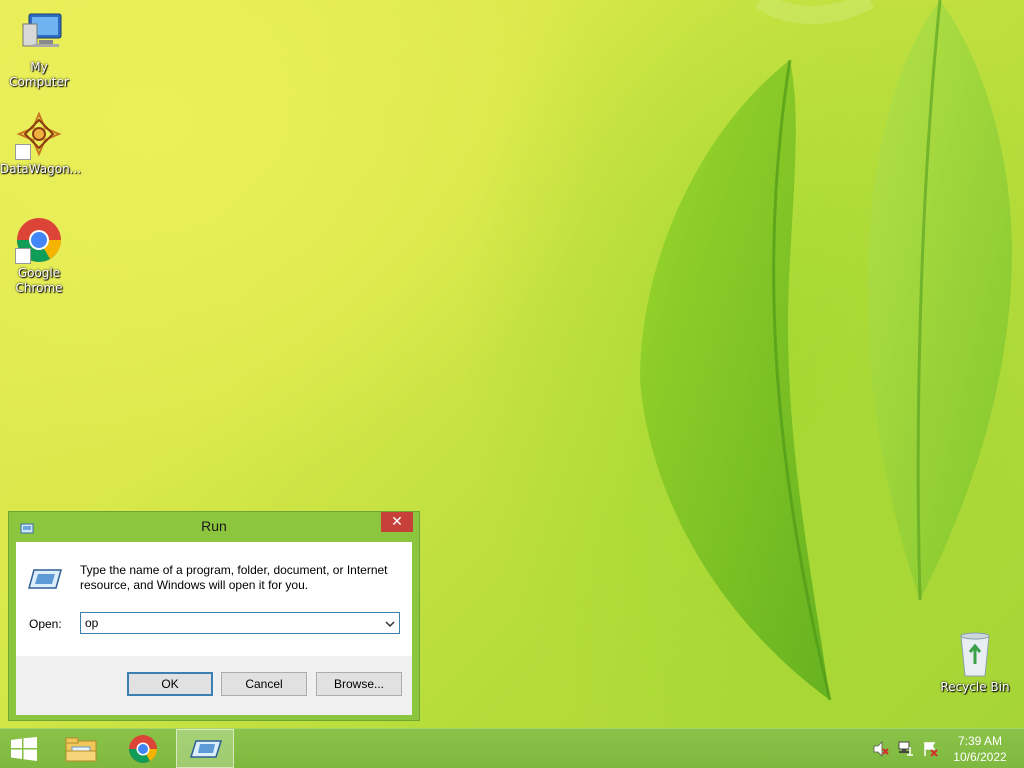  What do you see at coordinates (170, 684) in the screenshot?
I see `ok-button: OK` at bounding box center [170, 684].